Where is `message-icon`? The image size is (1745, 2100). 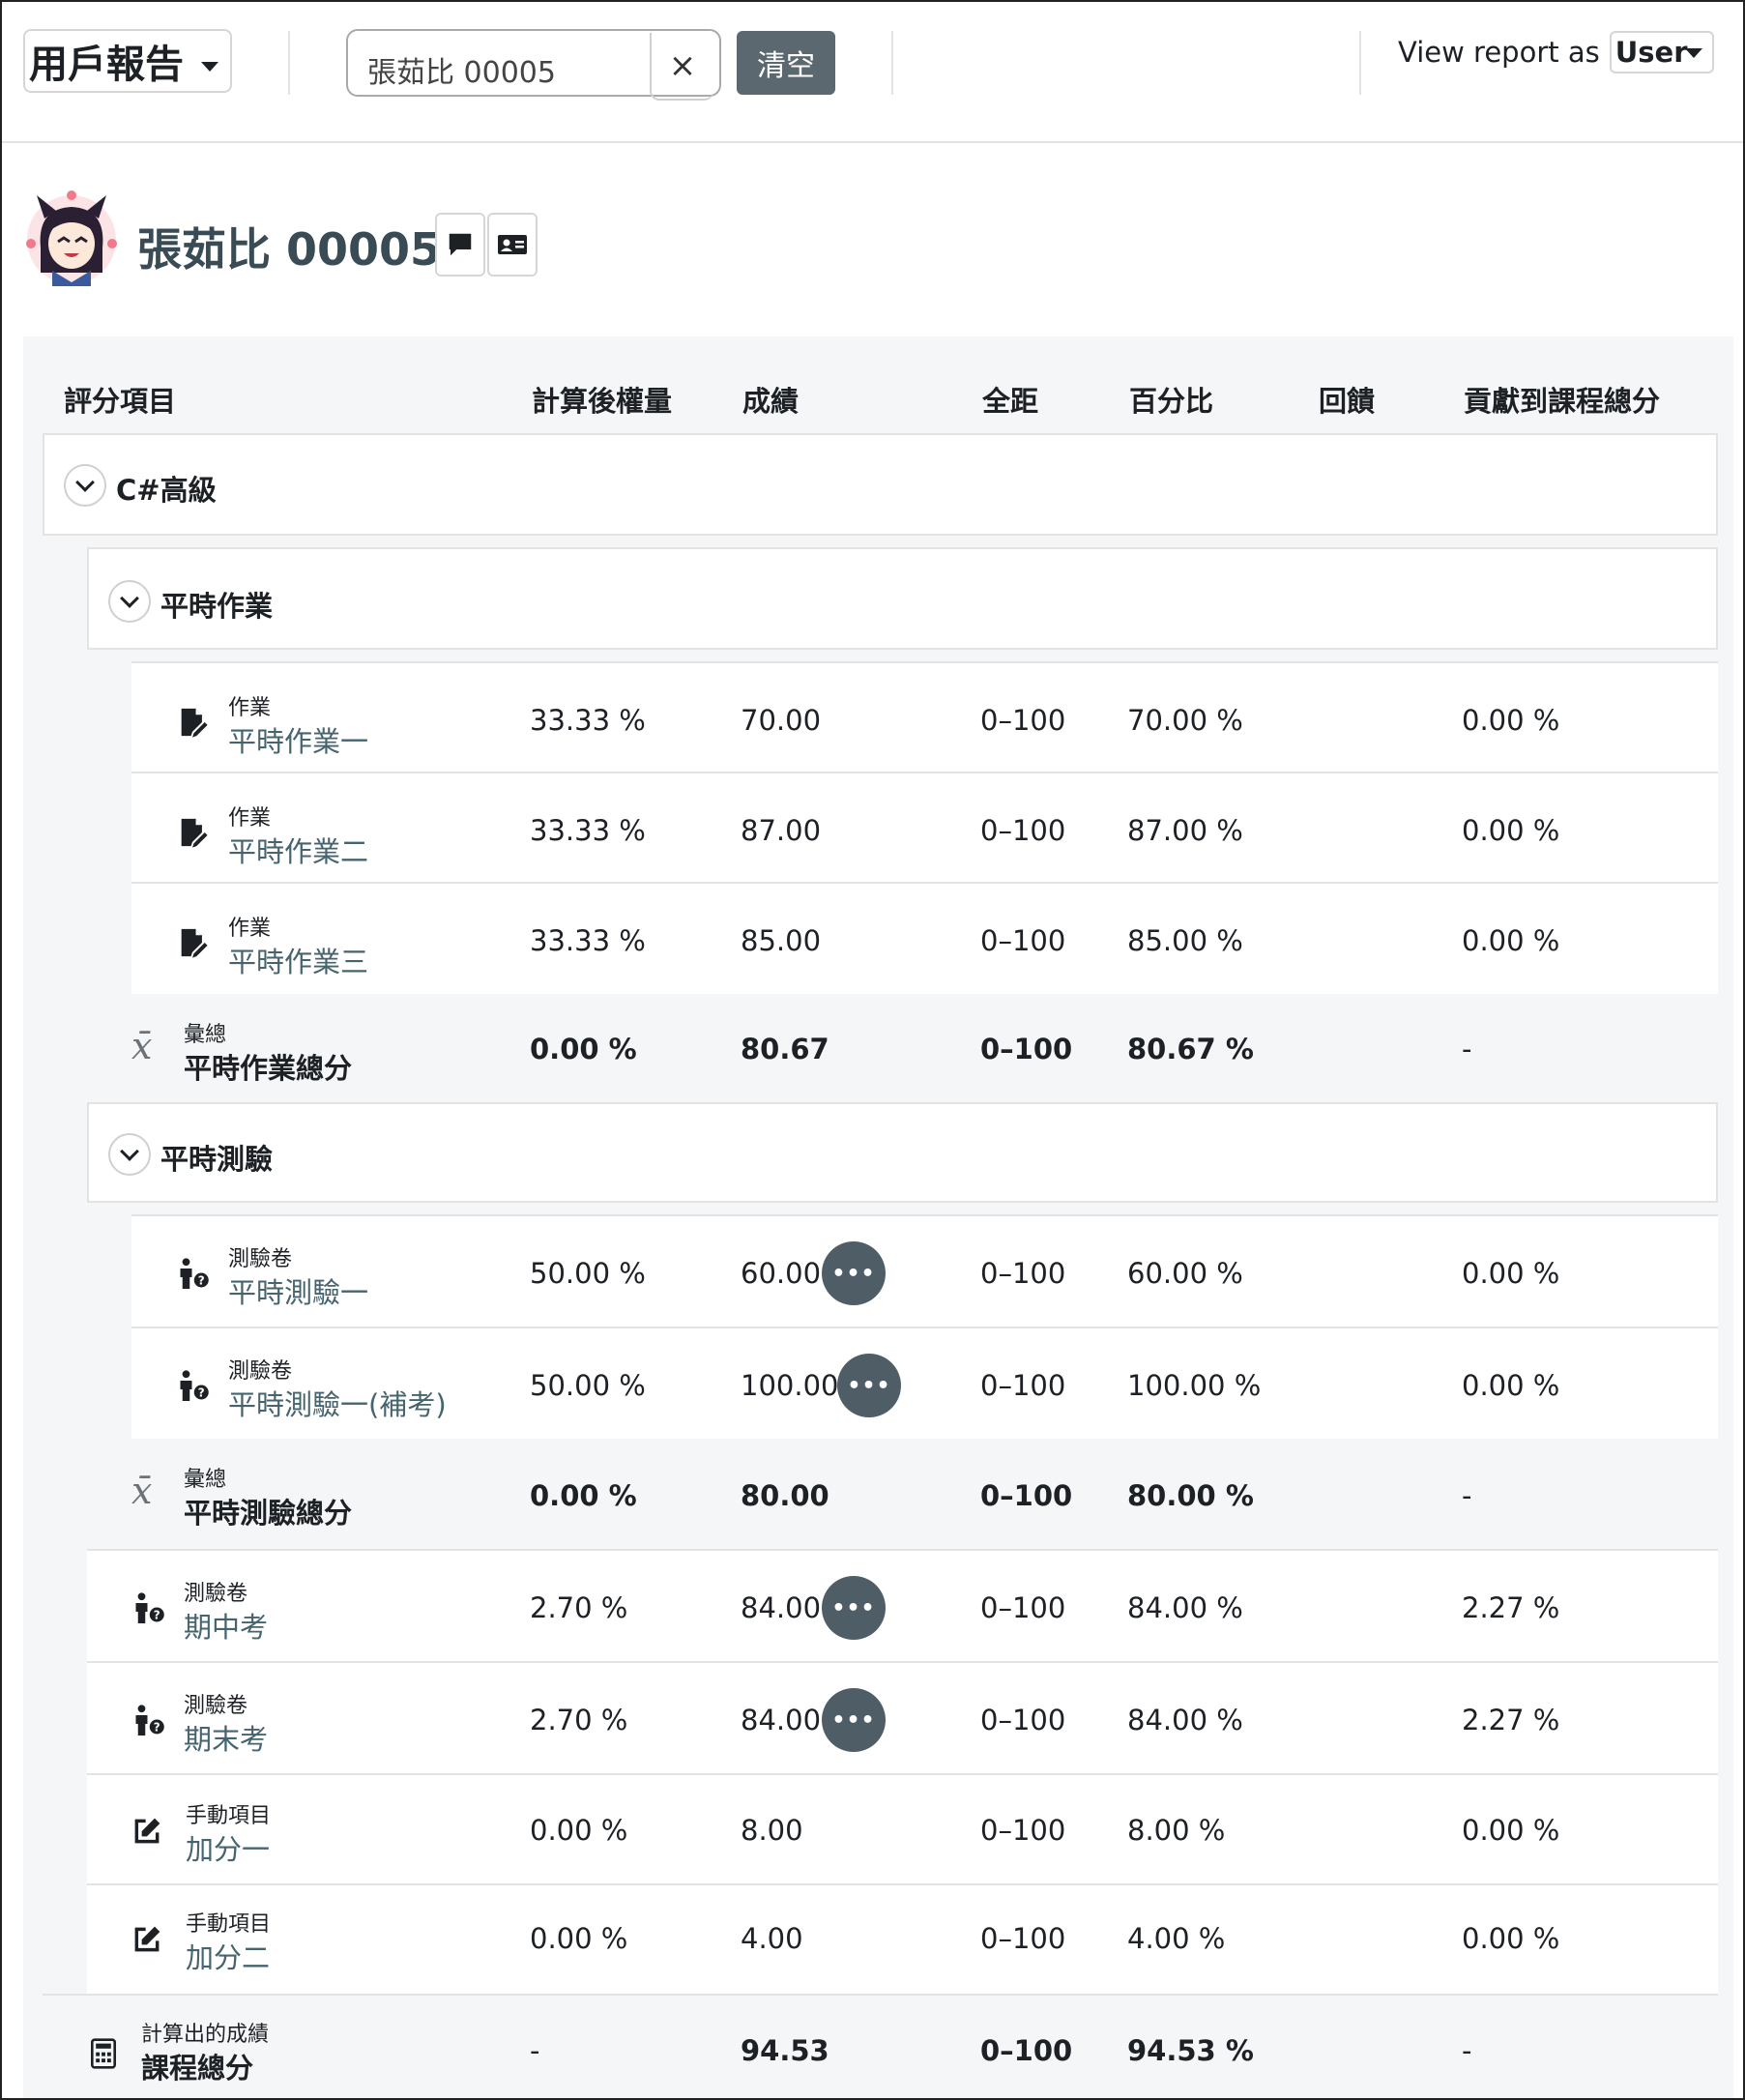
message-icon is located at coordinates (460, 244).